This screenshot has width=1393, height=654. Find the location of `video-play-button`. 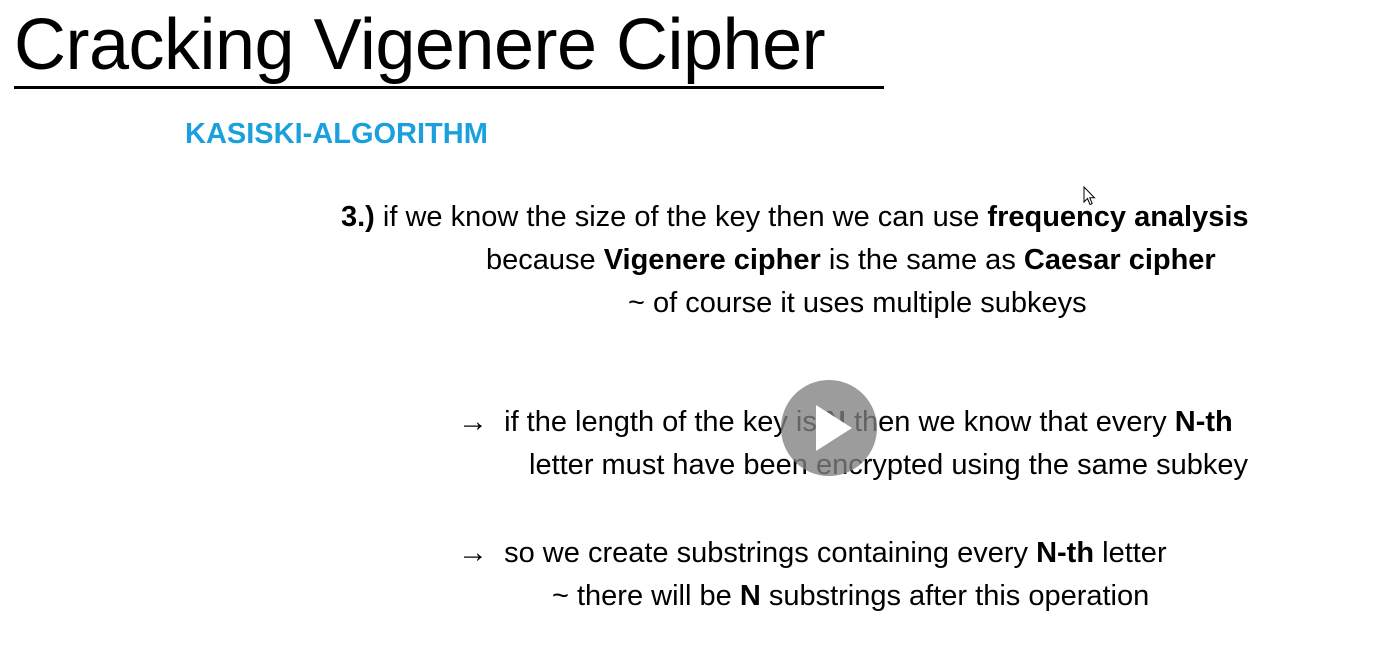

video-play-button is located at coordinates (829, 428).